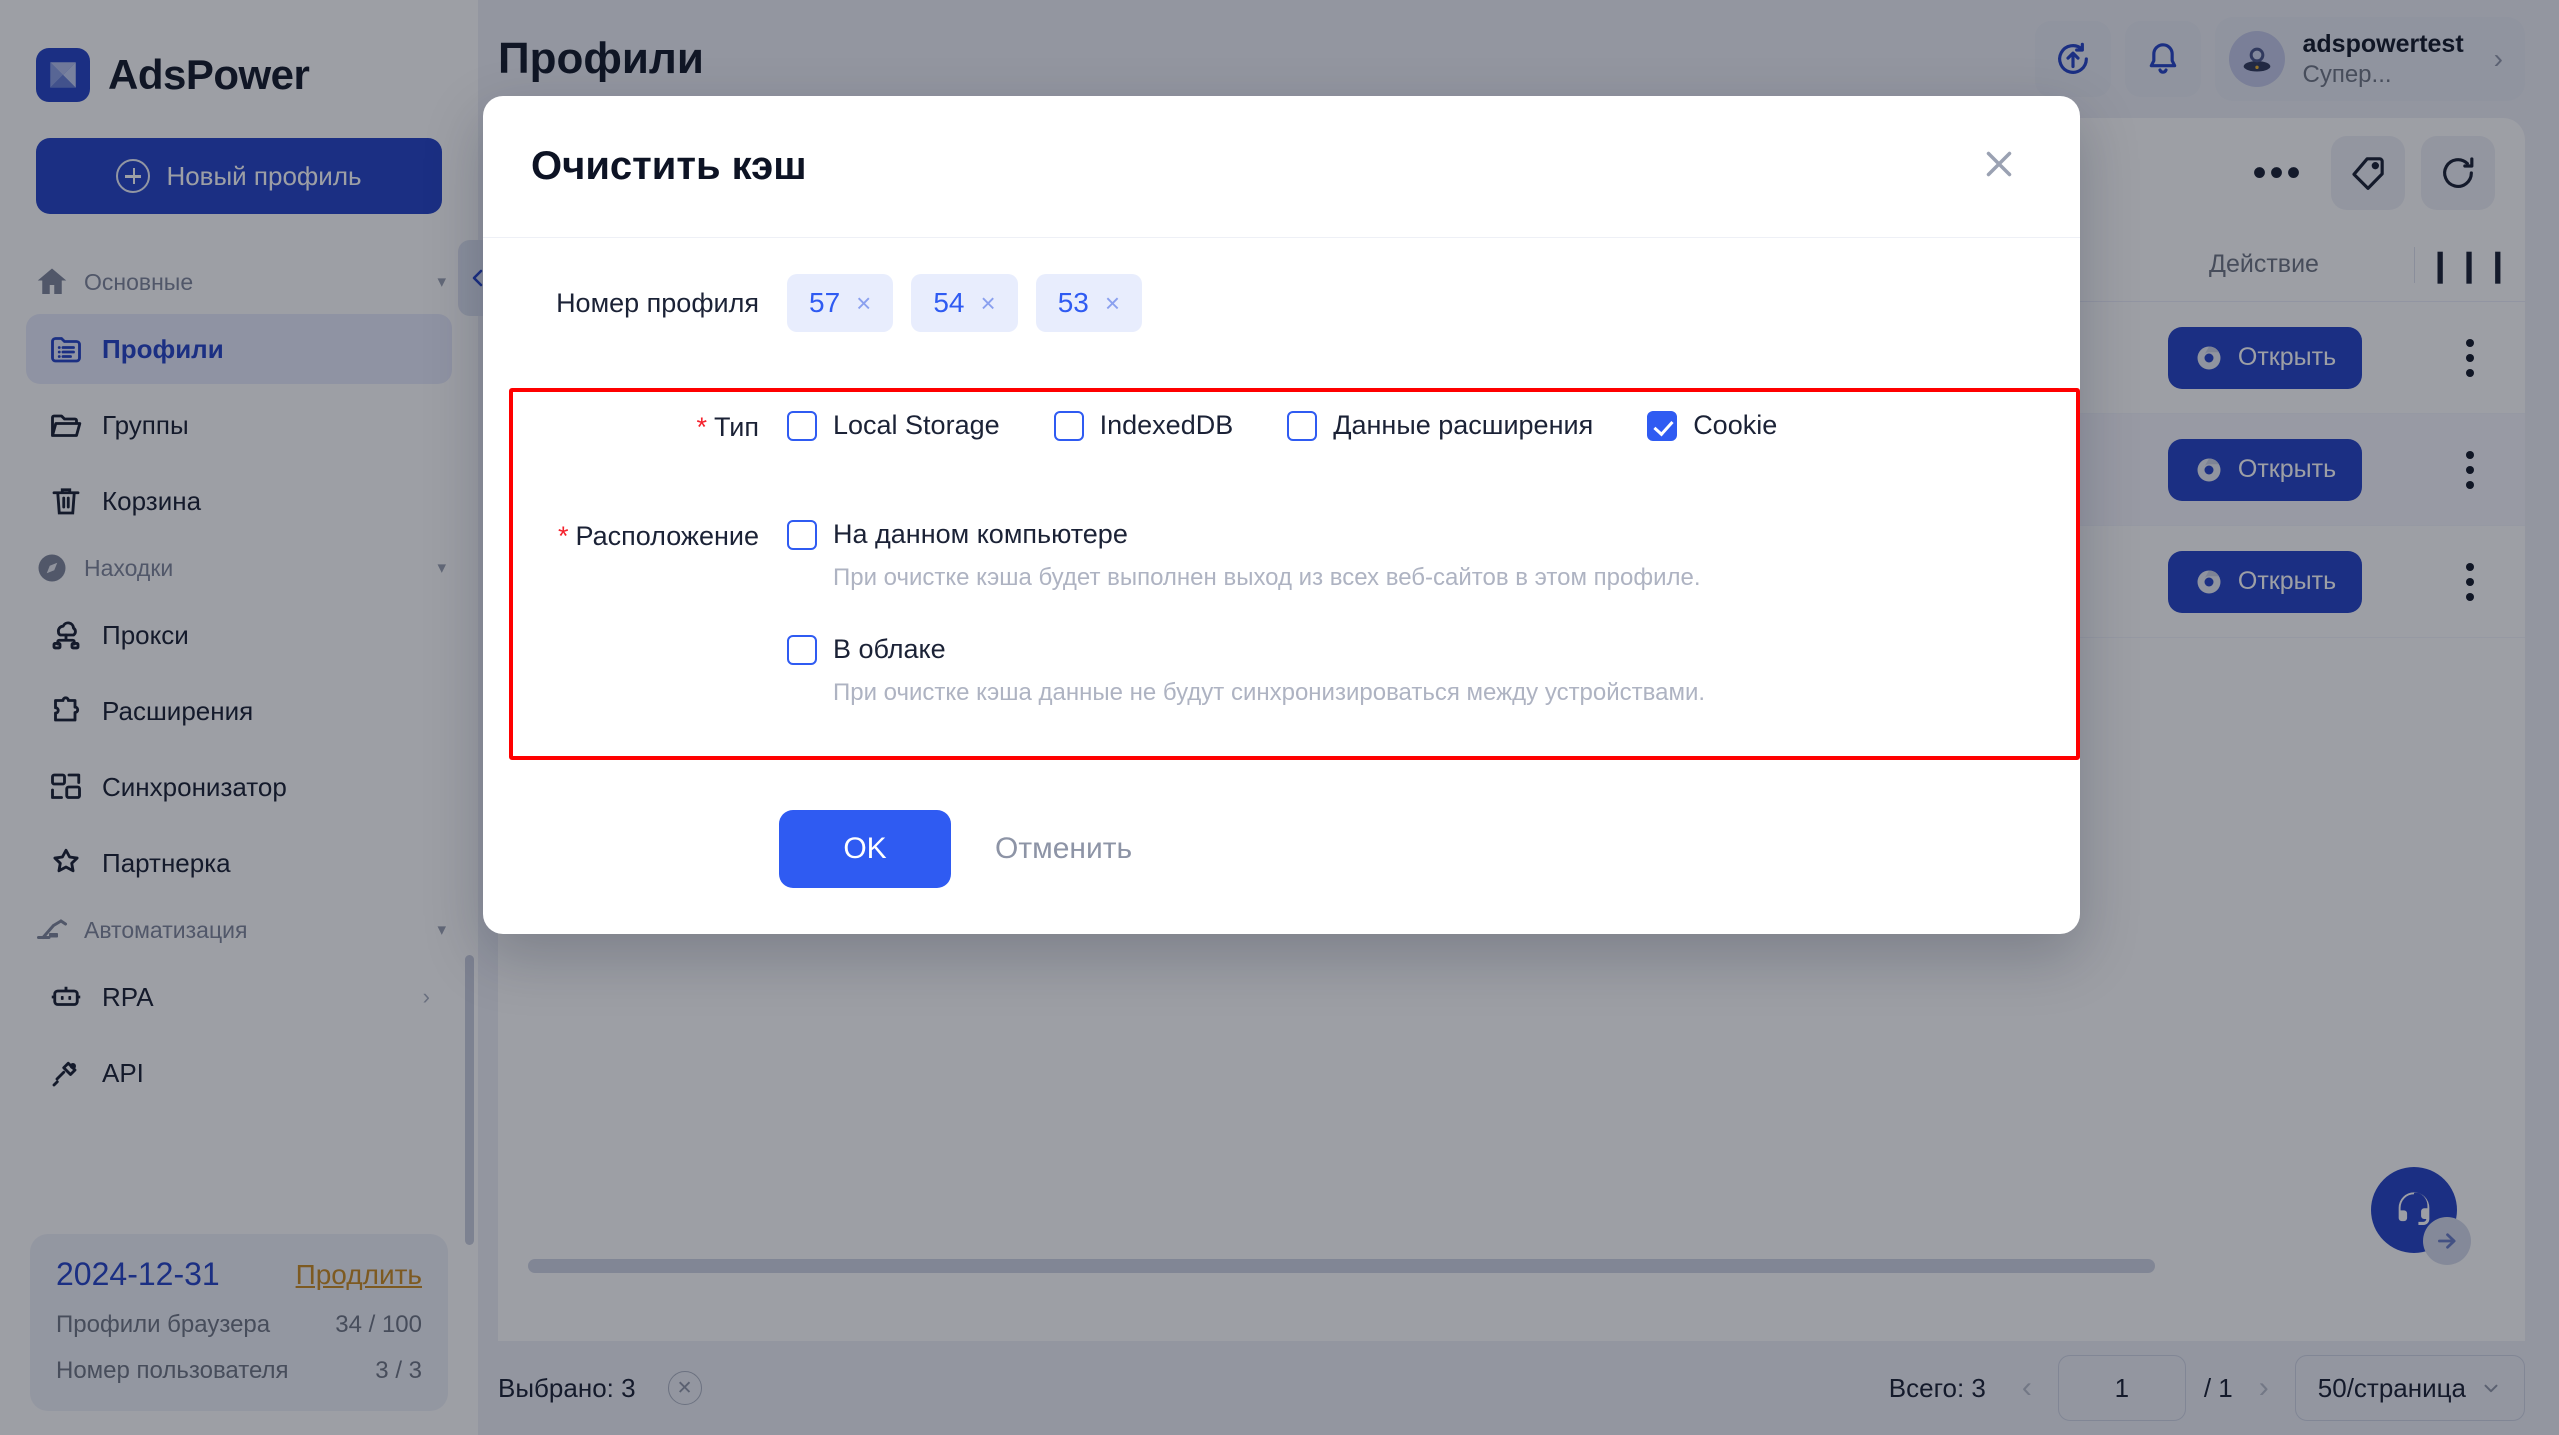 Image resolution: width=2559 pixels, height=1435 pixels. I want to click on close-icon, so click(1999, 164).